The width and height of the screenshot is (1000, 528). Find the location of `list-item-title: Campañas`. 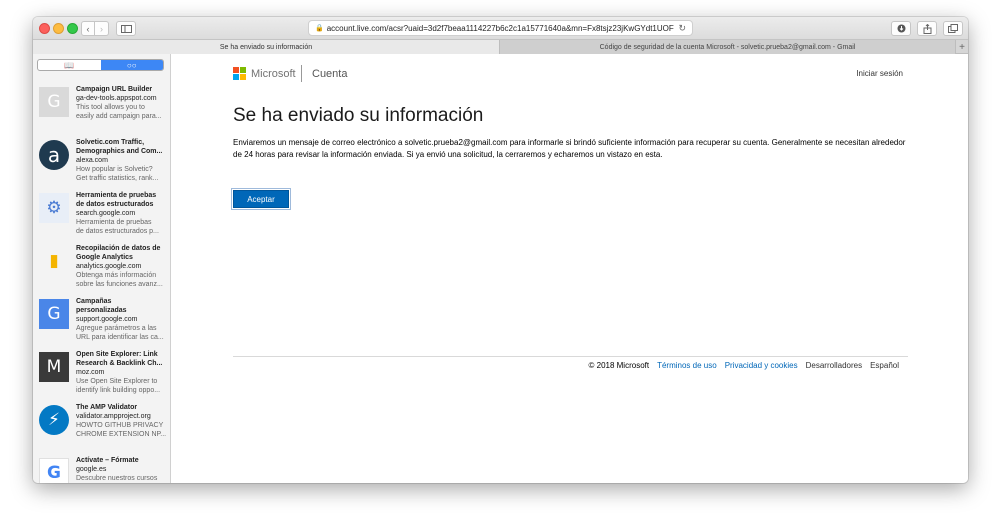

list-item-title: Campañas is located at coordinates (94, 301).